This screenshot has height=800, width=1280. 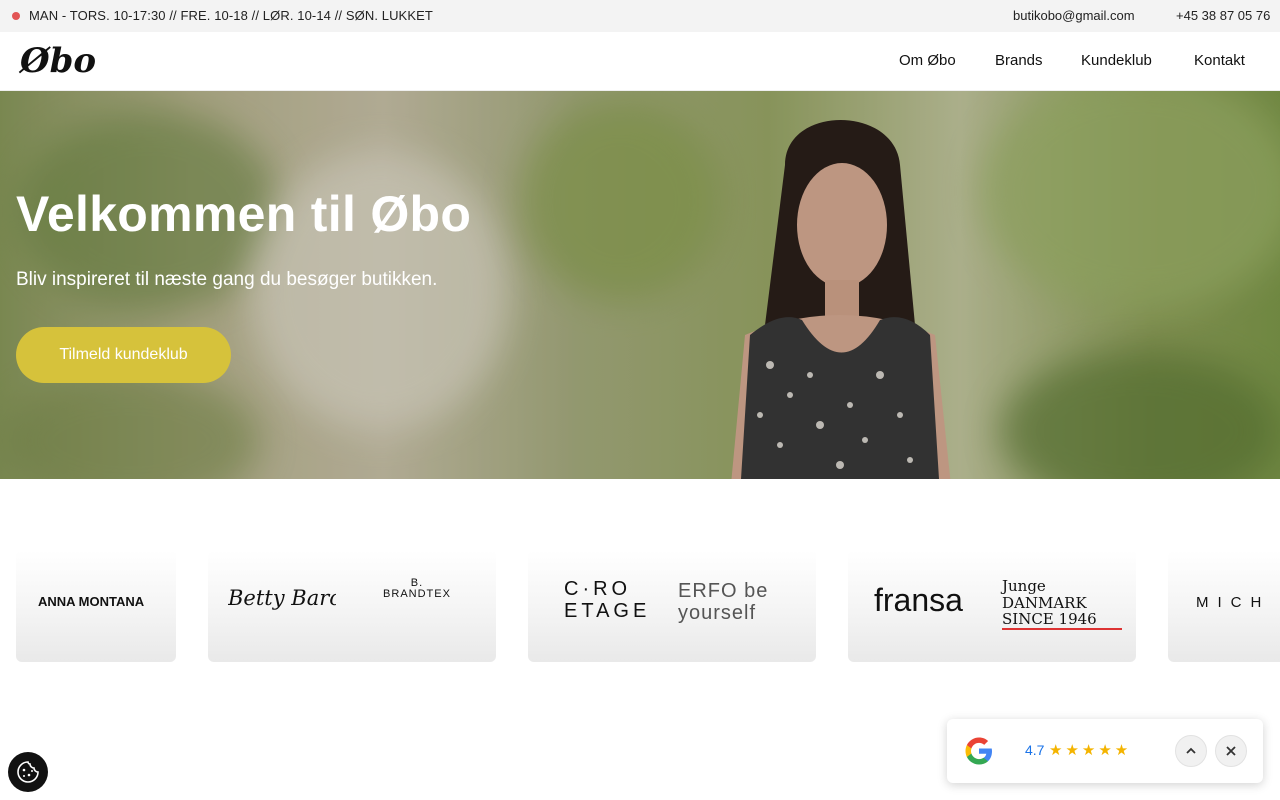 What do you see at coordinates (282, 598) in the screenshot?
I see `brand-logo-betty-barclay: Betty Barclay` at bounding box center [282, 598].